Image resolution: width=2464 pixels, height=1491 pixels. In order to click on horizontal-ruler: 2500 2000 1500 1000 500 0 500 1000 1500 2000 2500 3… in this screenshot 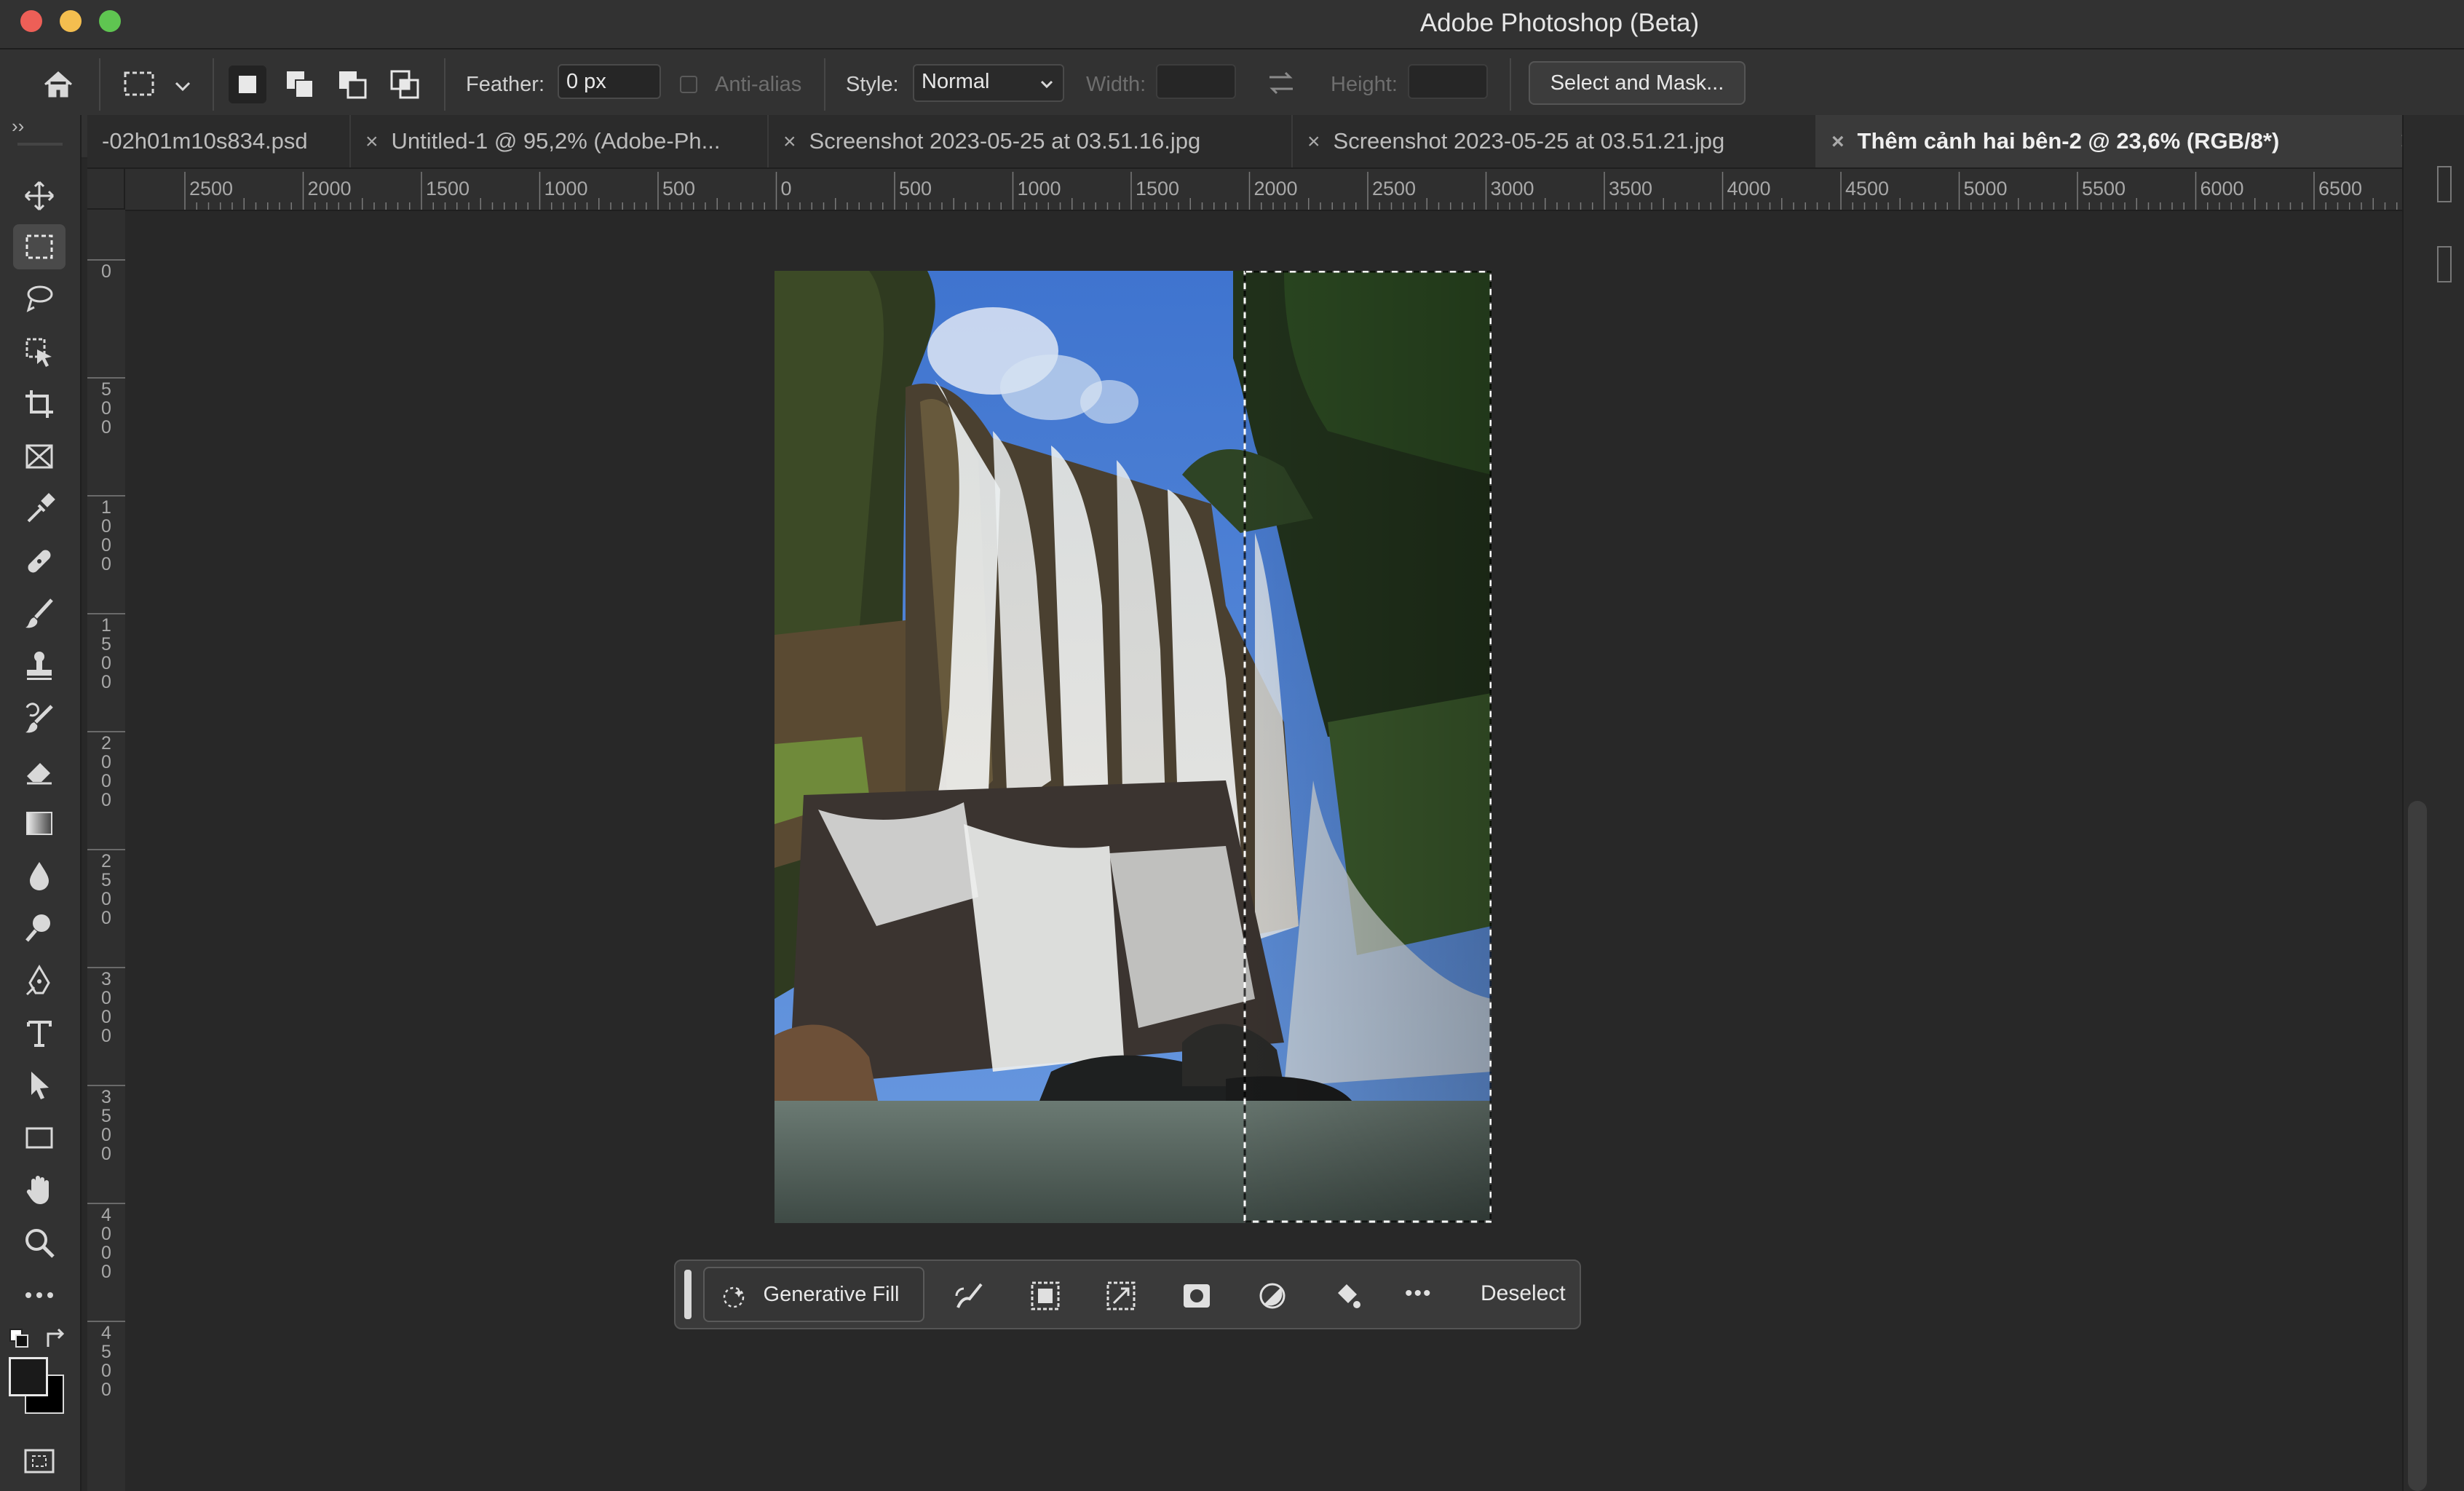, I will do `click(1244, 190)`.